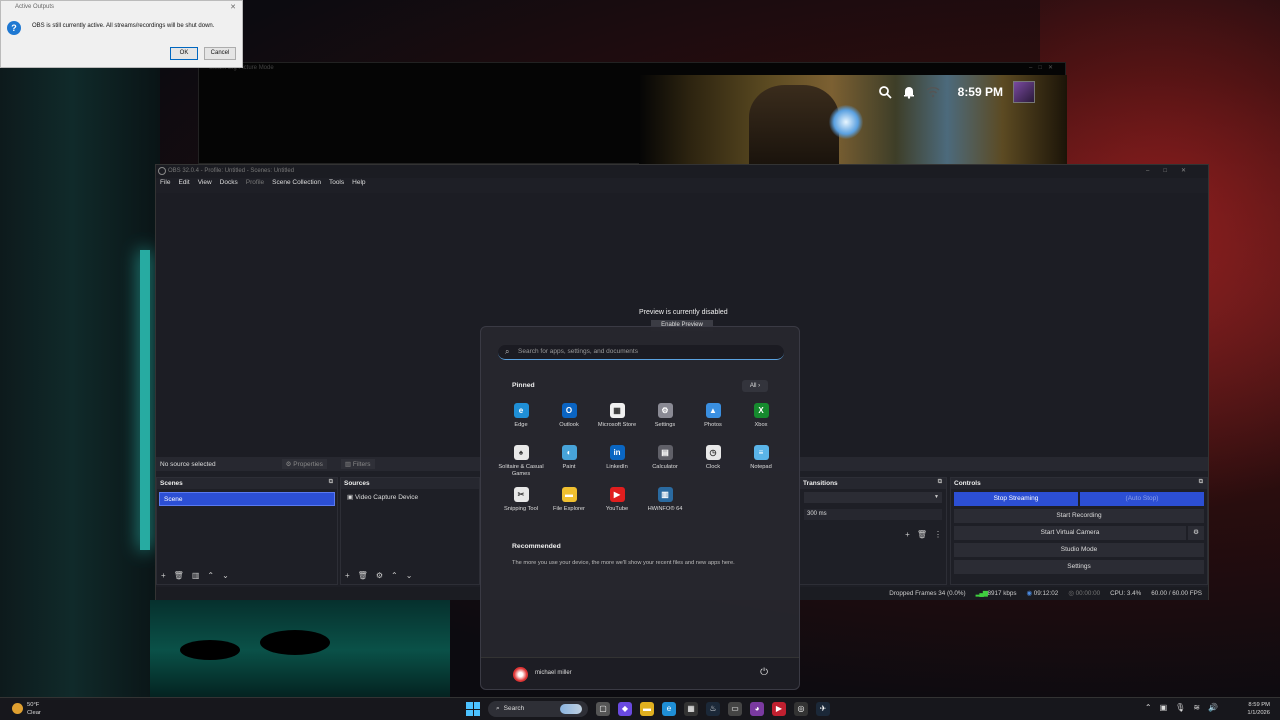 Image resolution: width=1280 pixels, height=720 pixels. Describe the element at coordinates (473, 709) in the screenshot. I see `windows-start-icon` at that location.